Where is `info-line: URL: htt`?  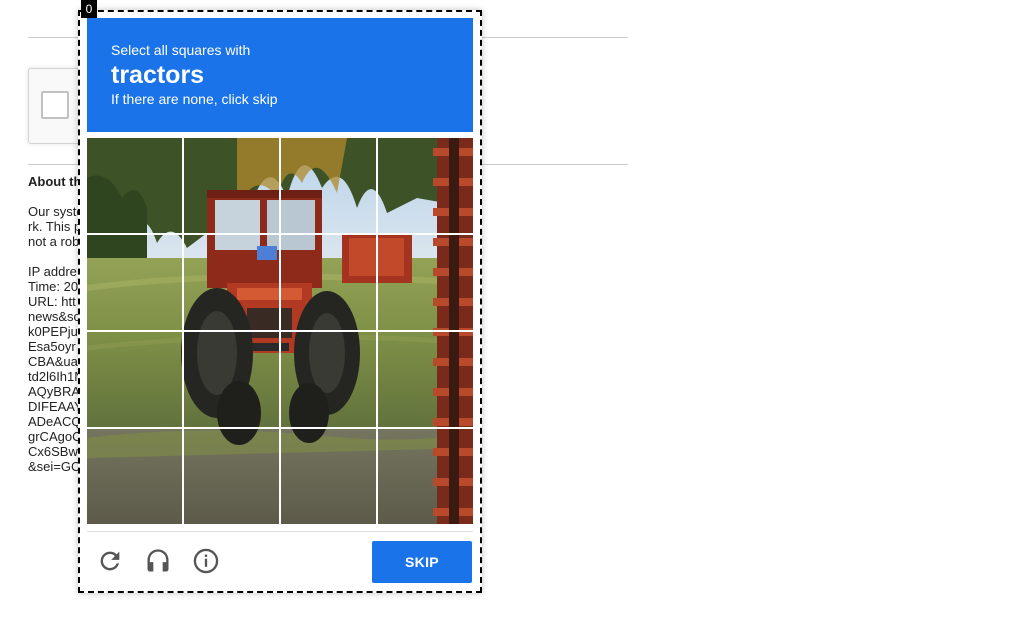
info-line: URL: htt is located at coordinates (52, 301).